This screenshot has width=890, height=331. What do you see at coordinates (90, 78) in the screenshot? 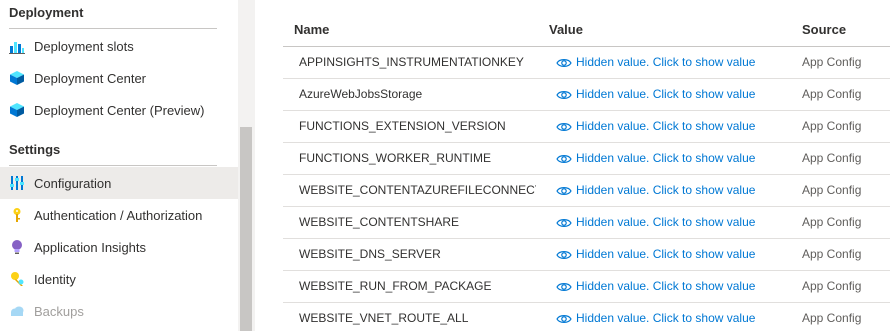
I see `sidebar-item-label: Deployment Center` at bounding box center [90, 78].